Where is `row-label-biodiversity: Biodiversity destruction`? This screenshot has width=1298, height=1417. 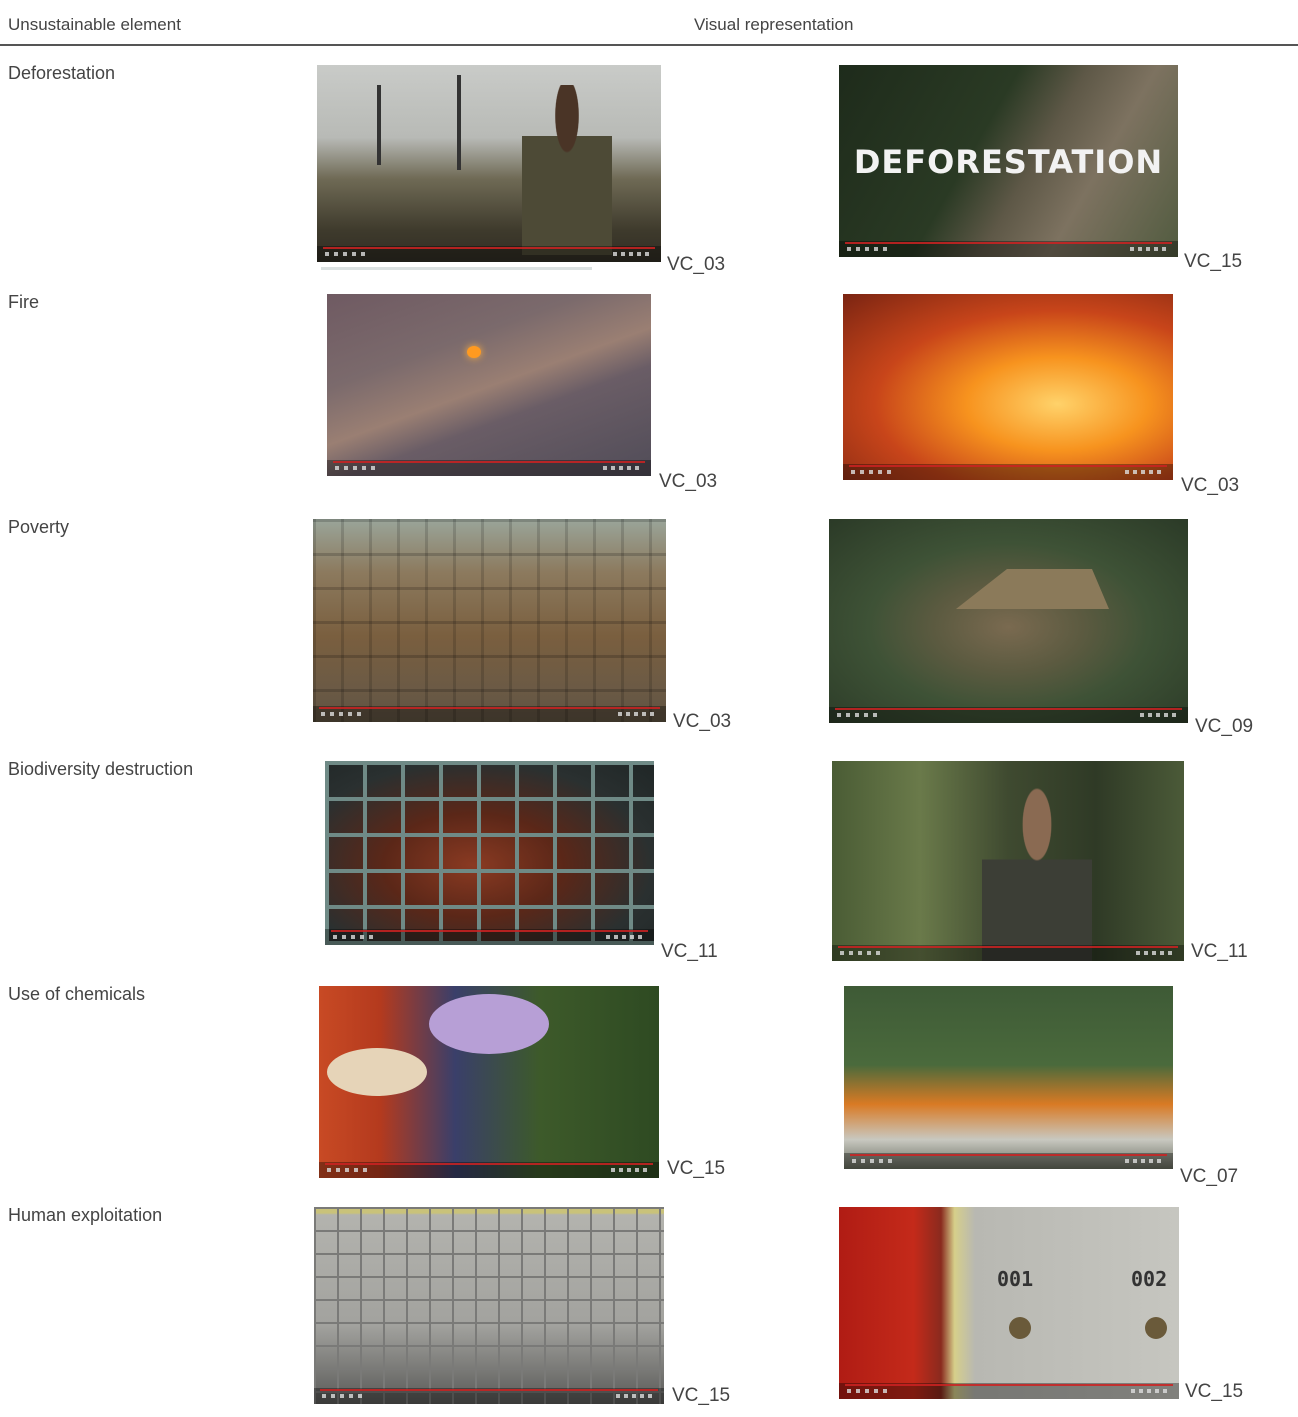
row-label-biodiversity: Biodiversity destruction is located at coordinates (101, 769).